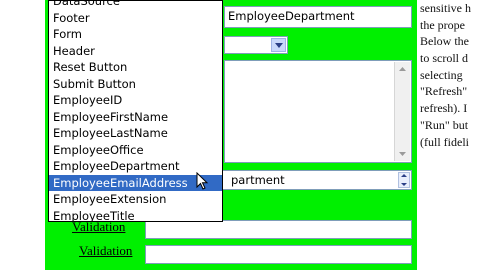 This screenshot has width=480, height=270. Describe the element at coordinates (444, 91) in the screenshot. I see `instructions-line: "Refresh"` at that location.